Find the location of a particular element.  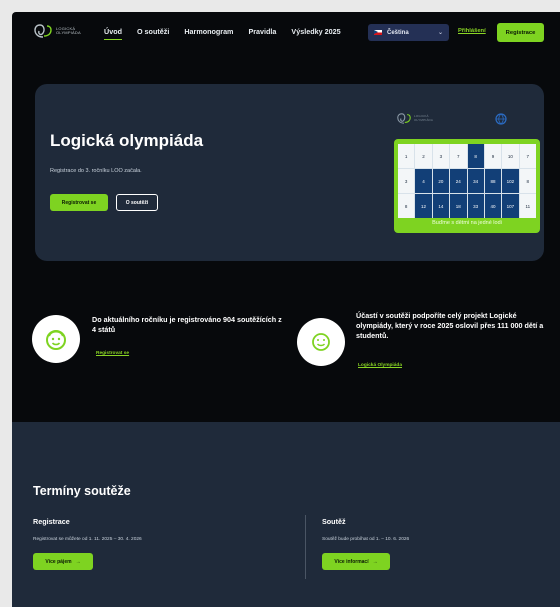

calendar-cell: 107 is located at coordinates (510, 206).